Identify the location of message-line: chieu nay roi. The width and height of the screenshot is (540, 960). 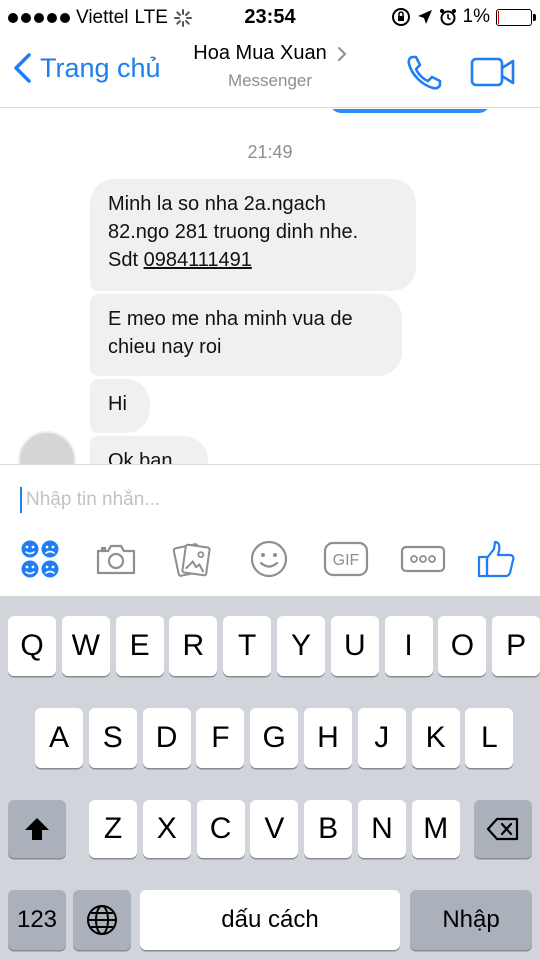
(165, 347).